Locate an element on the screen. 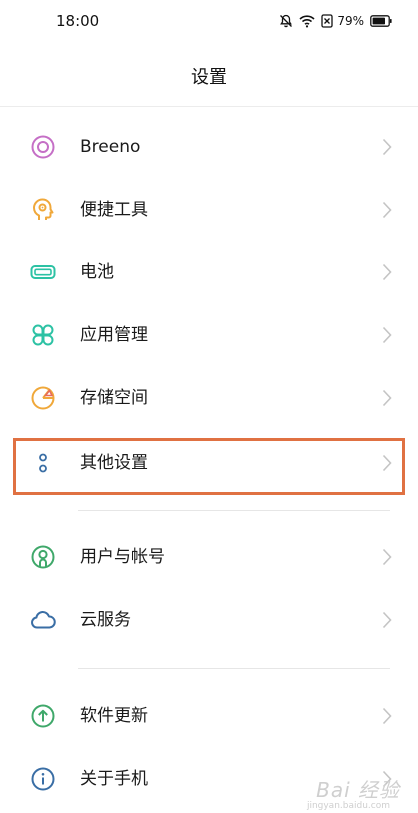 This screenshot has height=813, width=418. cloud-icon is located at coordinates (43, 620).